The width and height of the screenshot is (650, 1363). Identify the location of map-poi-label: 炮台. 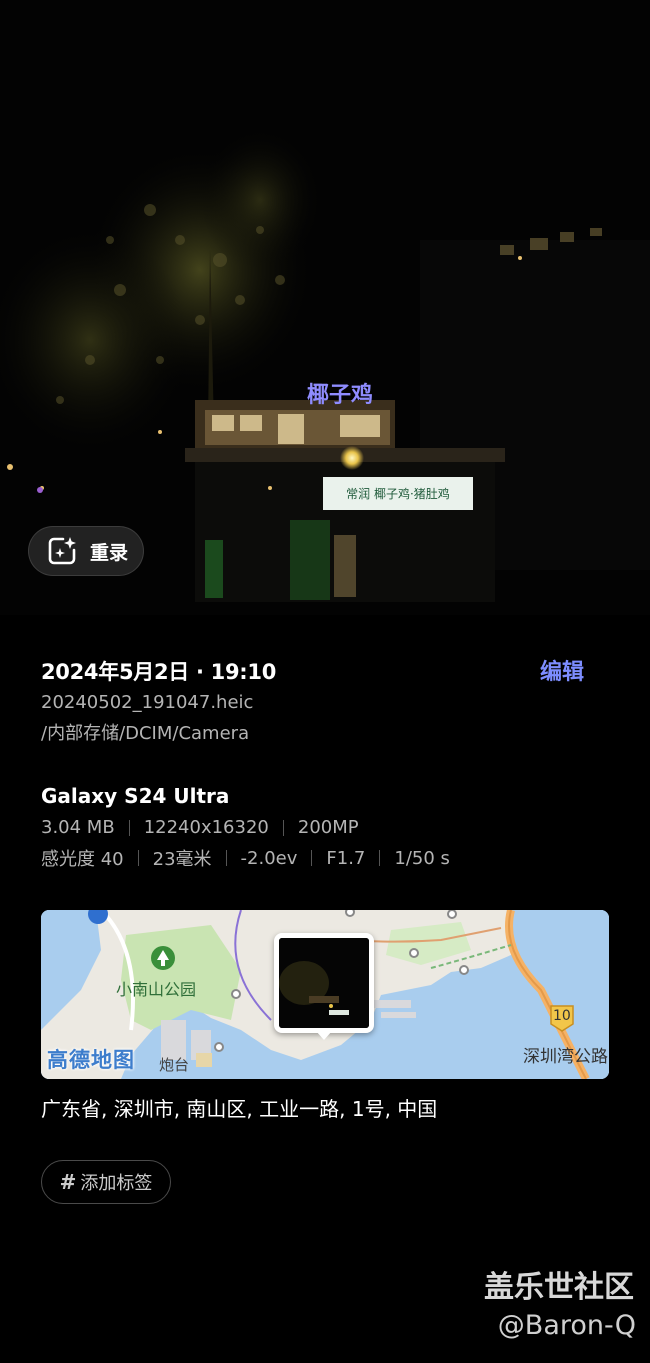
(174, 1065).